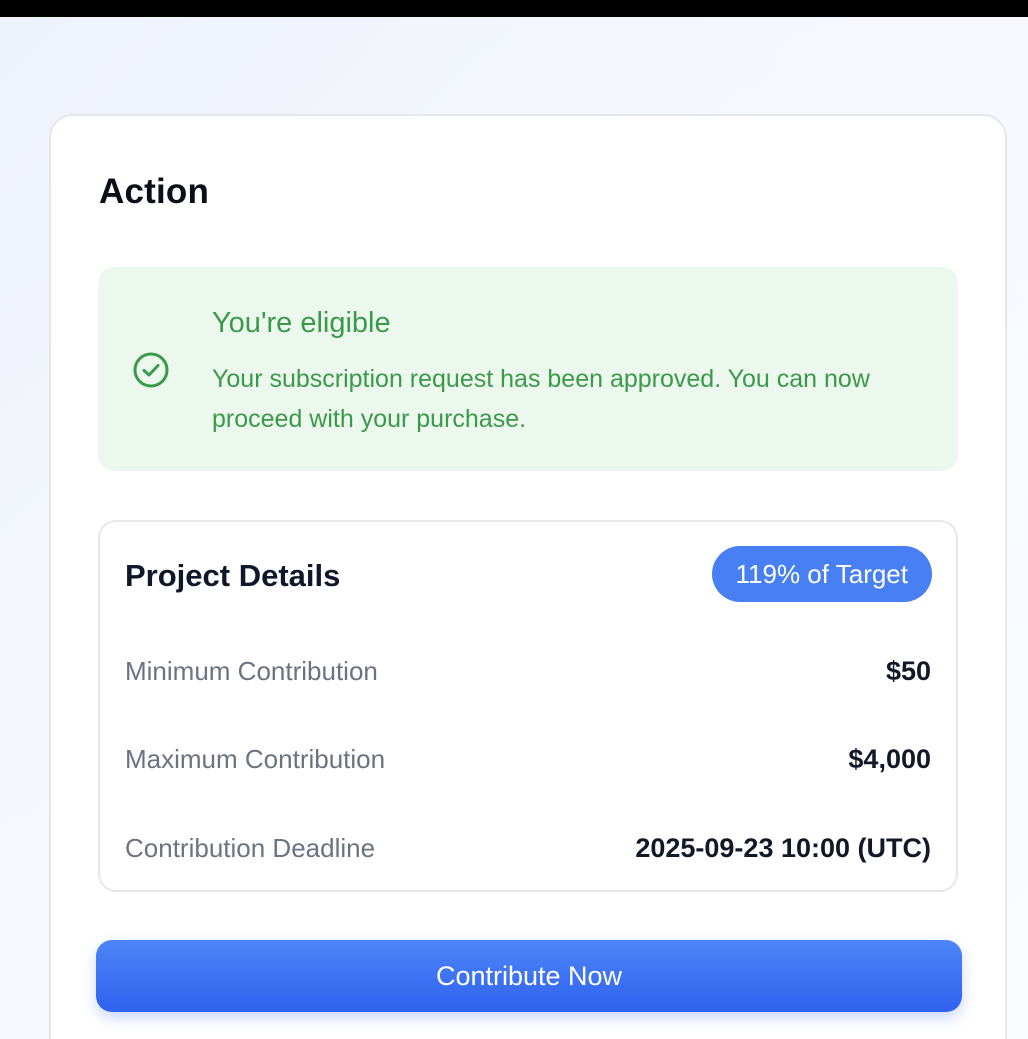 This screenshot has height=1039, width=1028. Describe the element at coordinates (528, 676) in the screenshot. I see `detail-row-minimum: Minimum Contribution $50` at that location.